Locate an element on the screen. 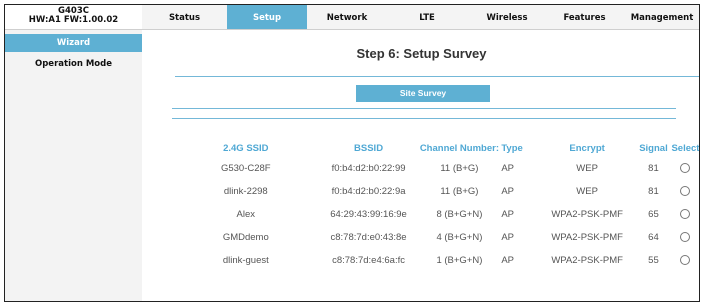  tab-network: Network is located at coordinates (347, 17).